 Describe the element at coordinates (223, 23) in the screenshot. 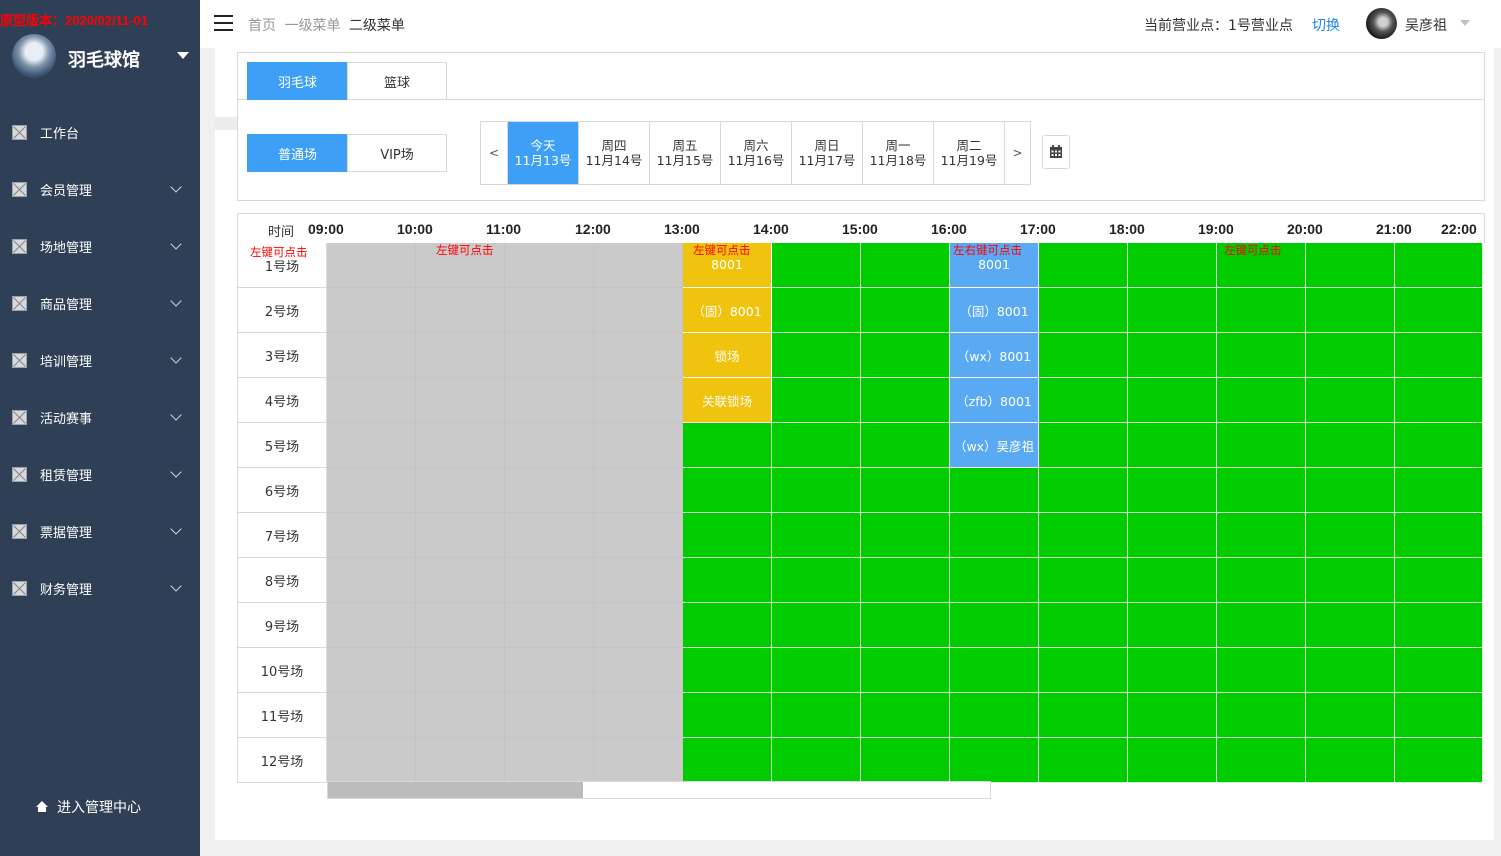

I see `hamburger-menu-icon` at that location.